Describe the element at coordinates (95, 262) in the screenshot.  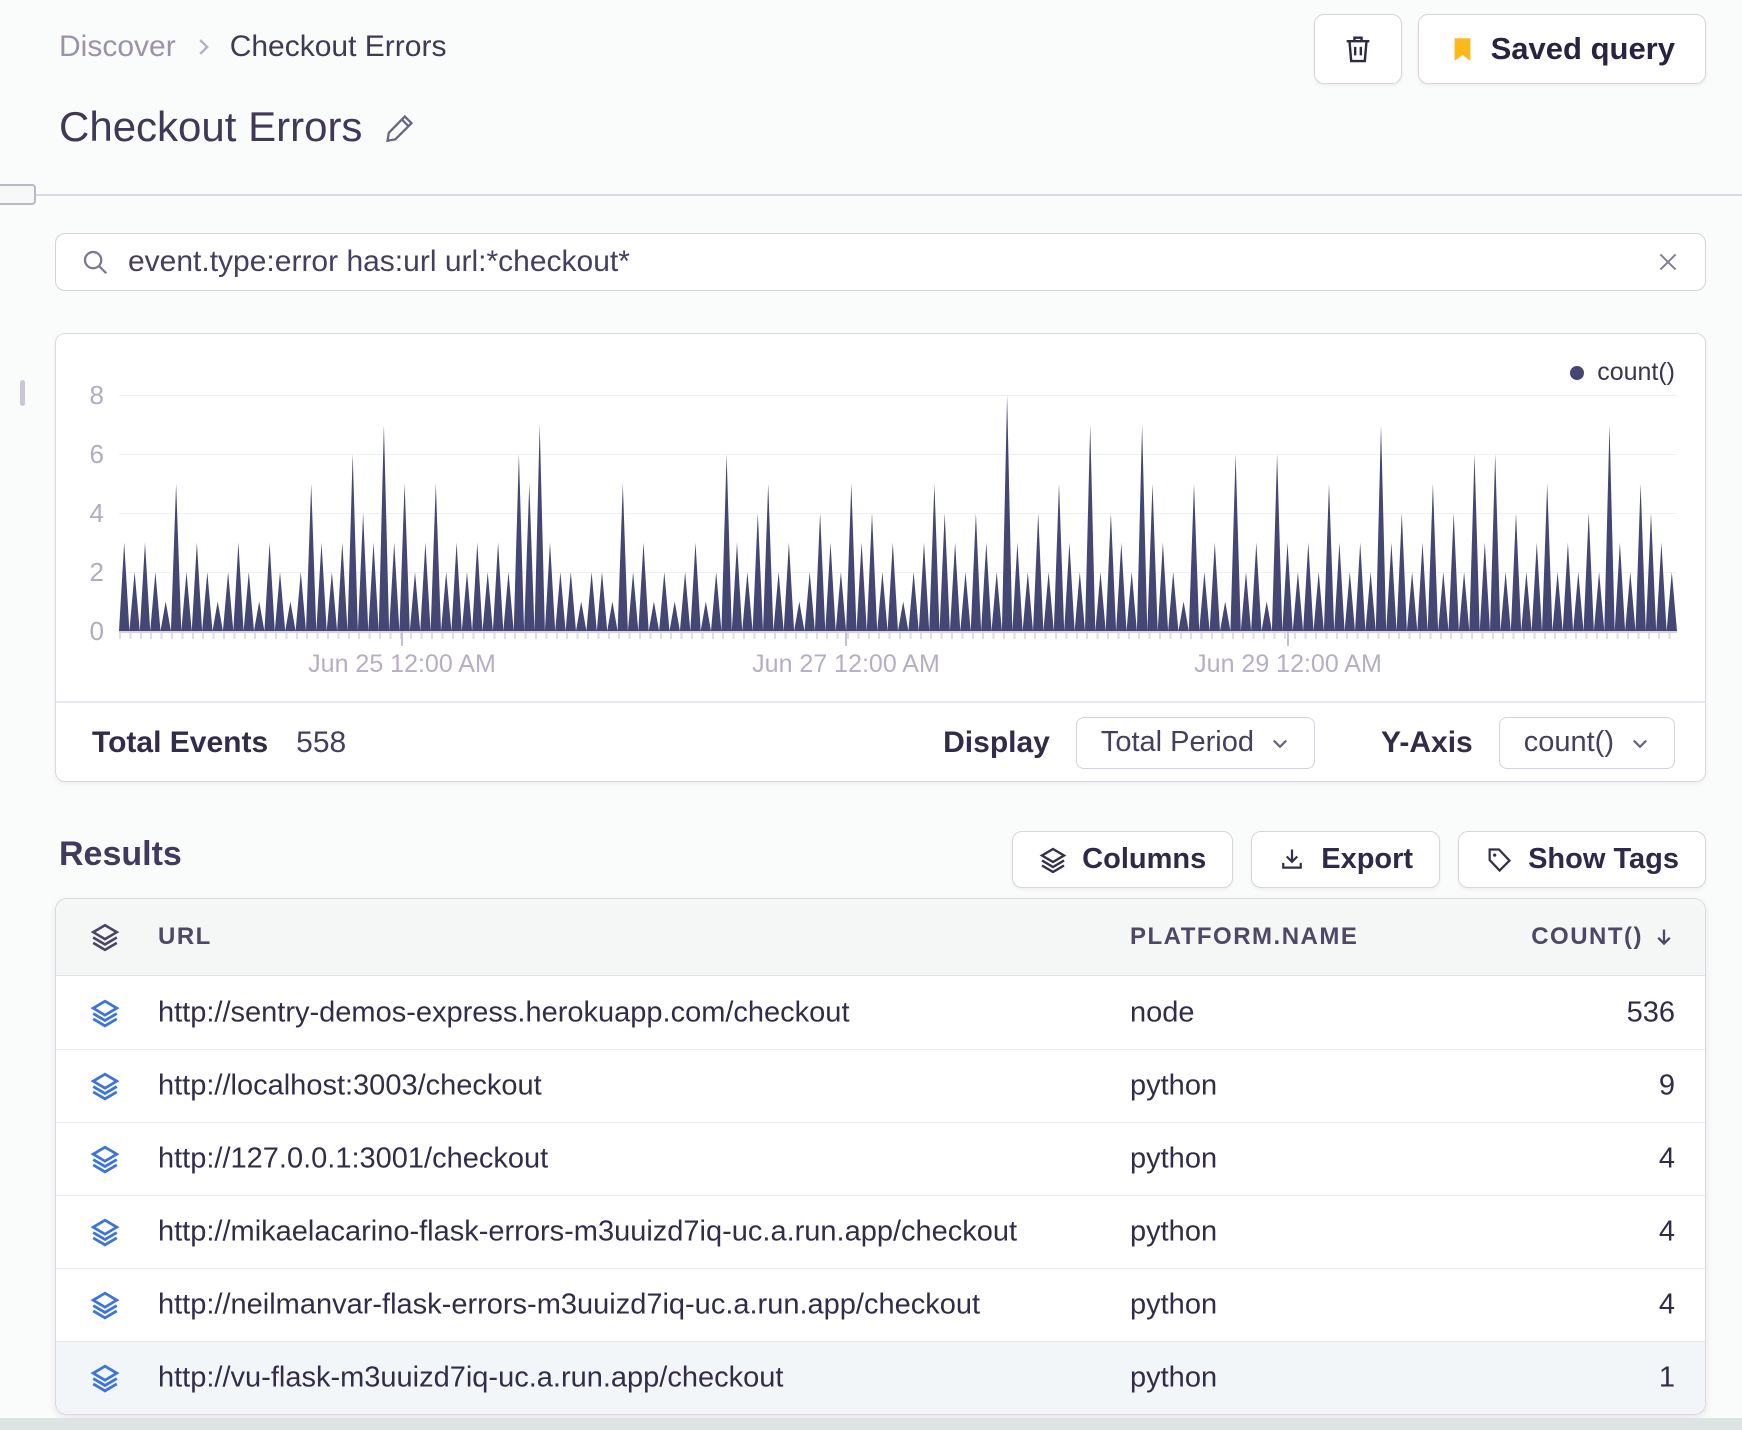
I see `search-icon` at that location.